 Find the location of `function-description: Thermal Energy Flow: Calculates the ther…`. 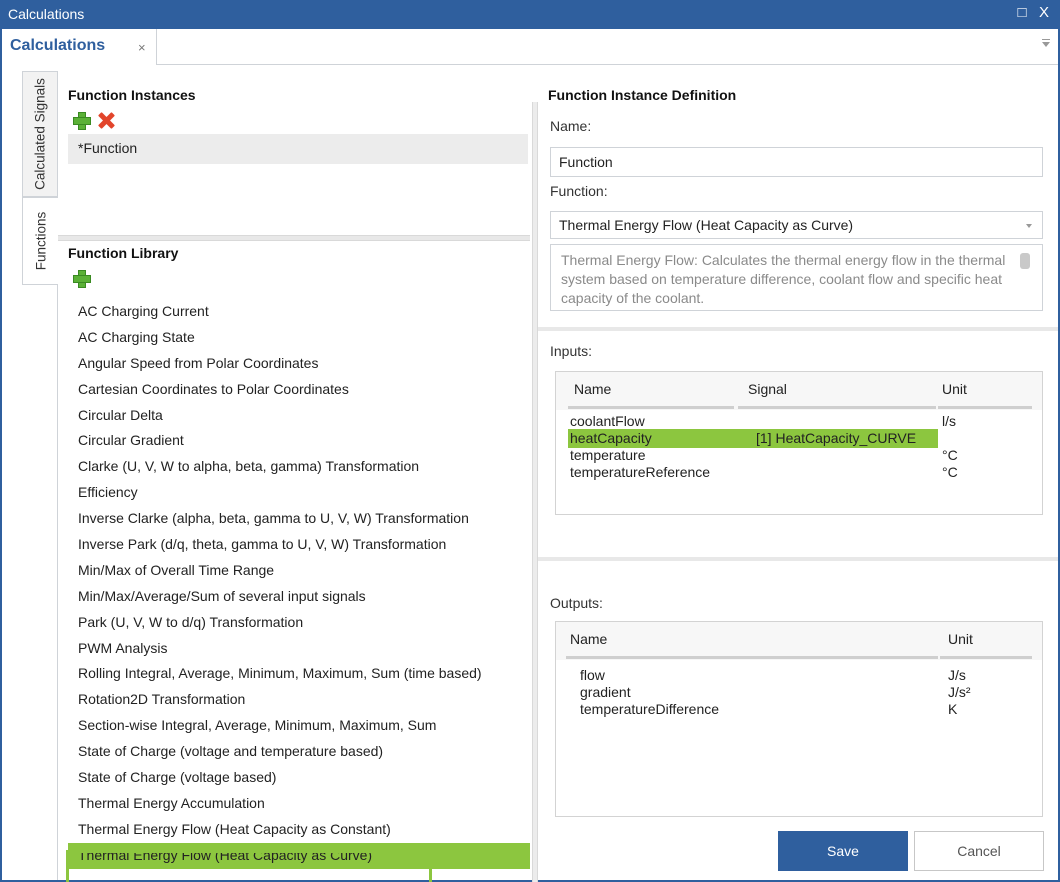

function-description: Thermal Energy Flow: Calculates the ther… is located at coordinates (796, 277).